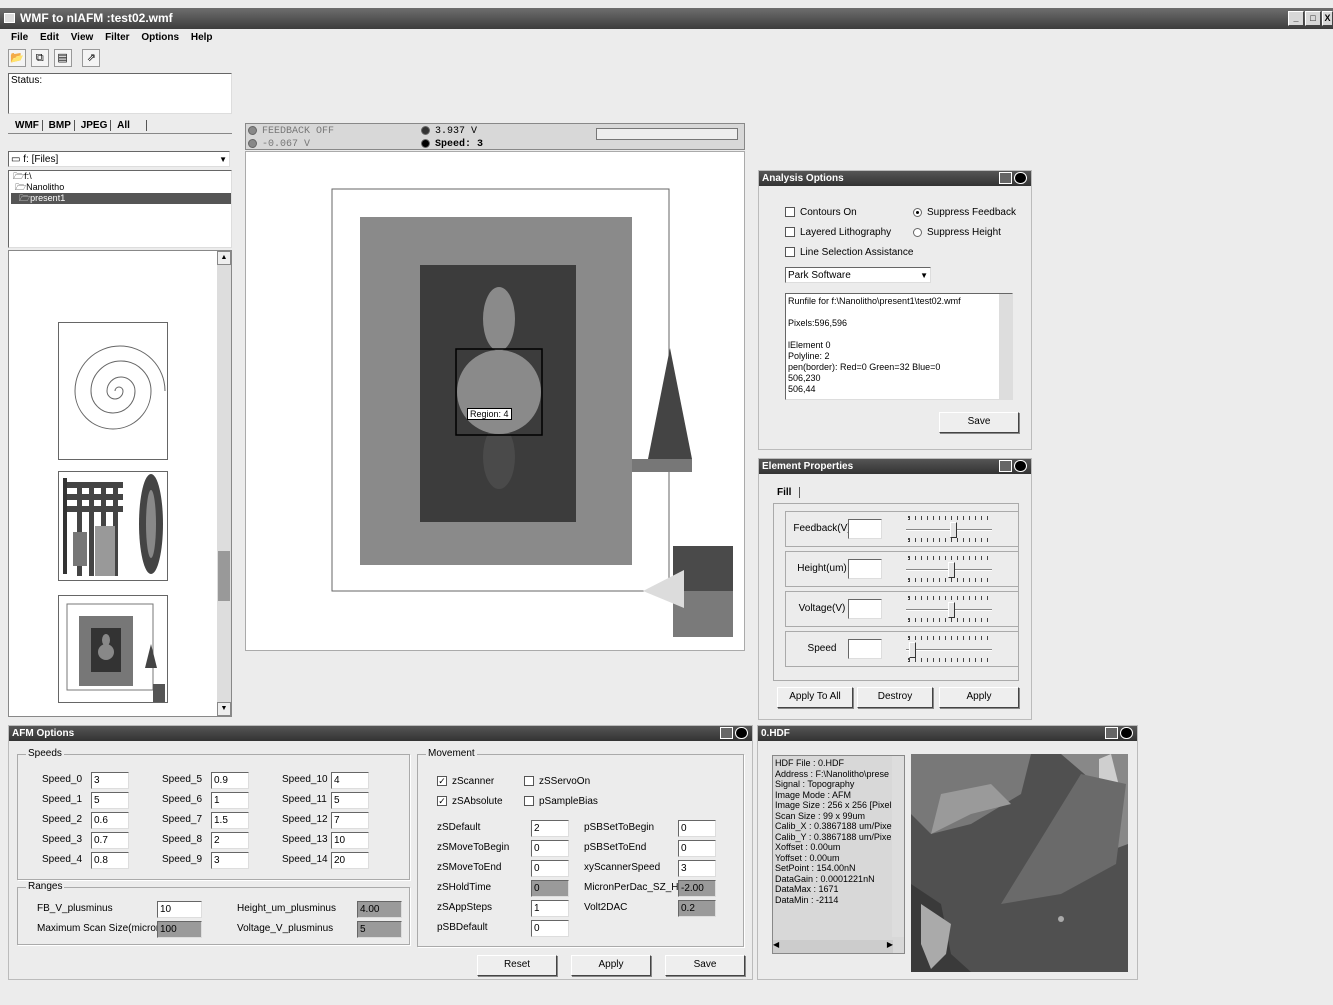  Describe the element at coordinates (815, 697) in the screenshot. I see `apply-to-all-button: Apply To All` at that location.